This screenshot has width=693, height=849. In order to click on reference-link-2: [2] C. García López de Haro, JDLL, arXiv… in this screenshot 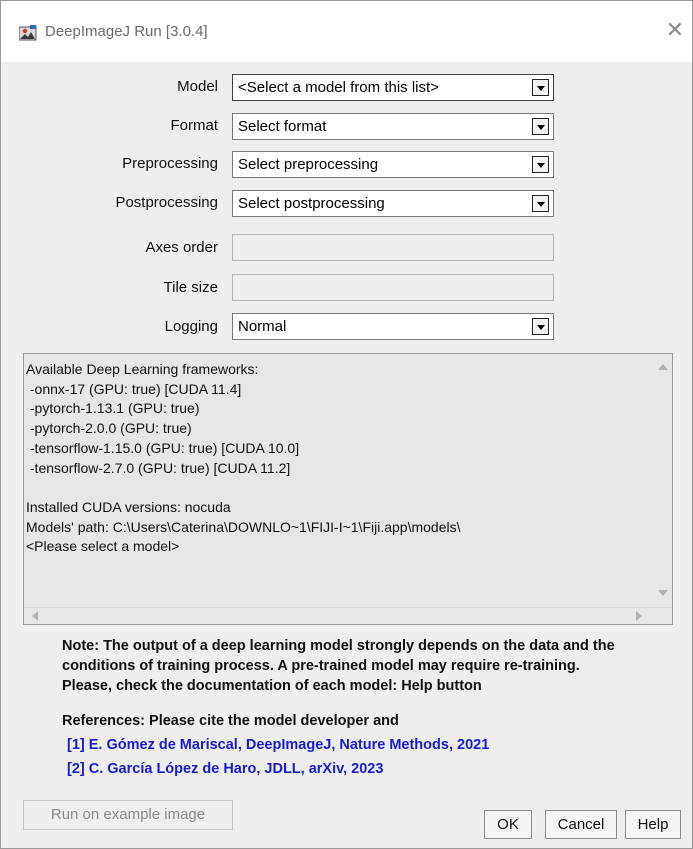, I will do `click(374, 769)`.